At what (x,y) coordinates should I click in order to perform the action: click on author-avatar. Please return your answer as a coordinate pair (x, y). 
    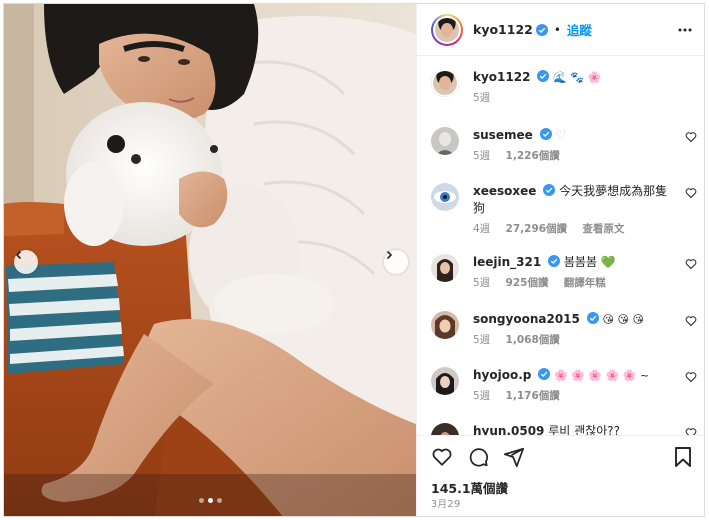
    Looking at the image, I should click on (447, 29).